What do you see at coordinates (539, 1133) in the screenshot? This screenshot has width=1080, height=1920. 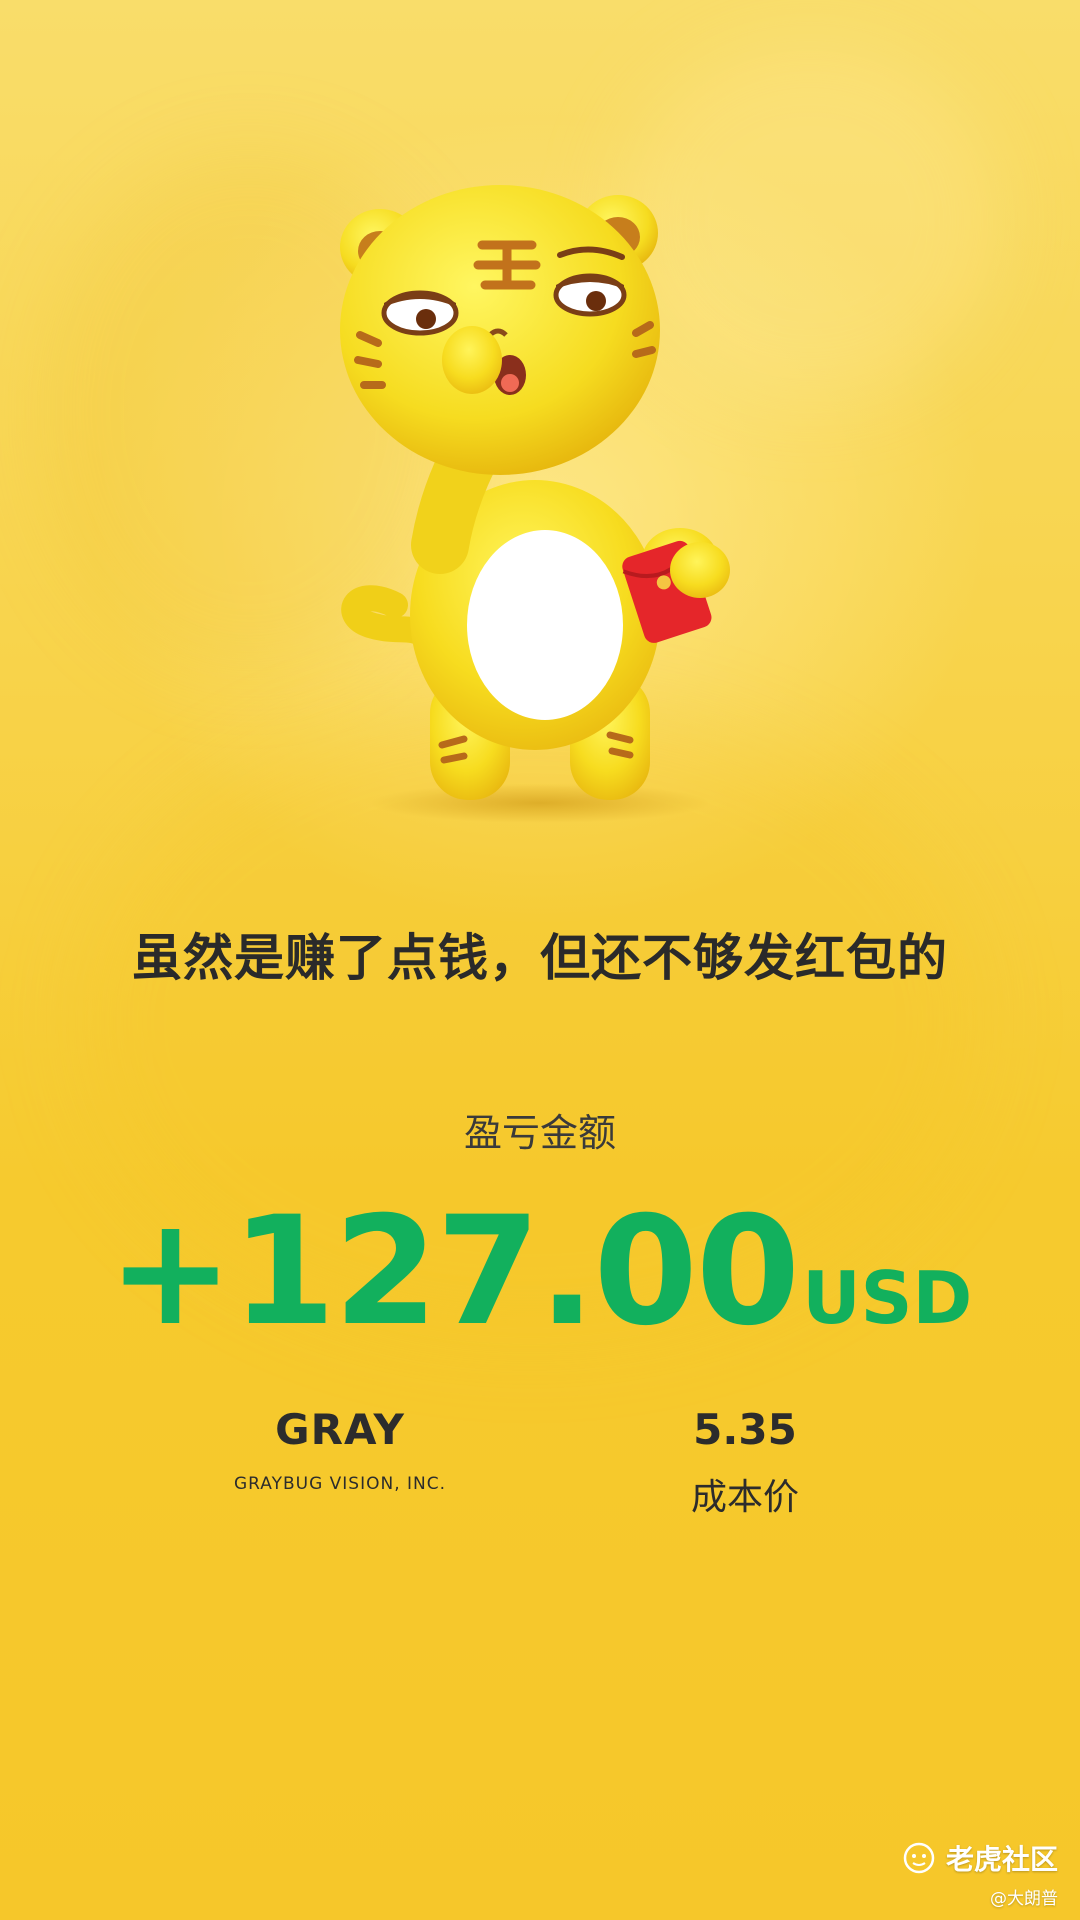 I see `pnl-label: 盈亏金额` at bounding box center [539, 1133].